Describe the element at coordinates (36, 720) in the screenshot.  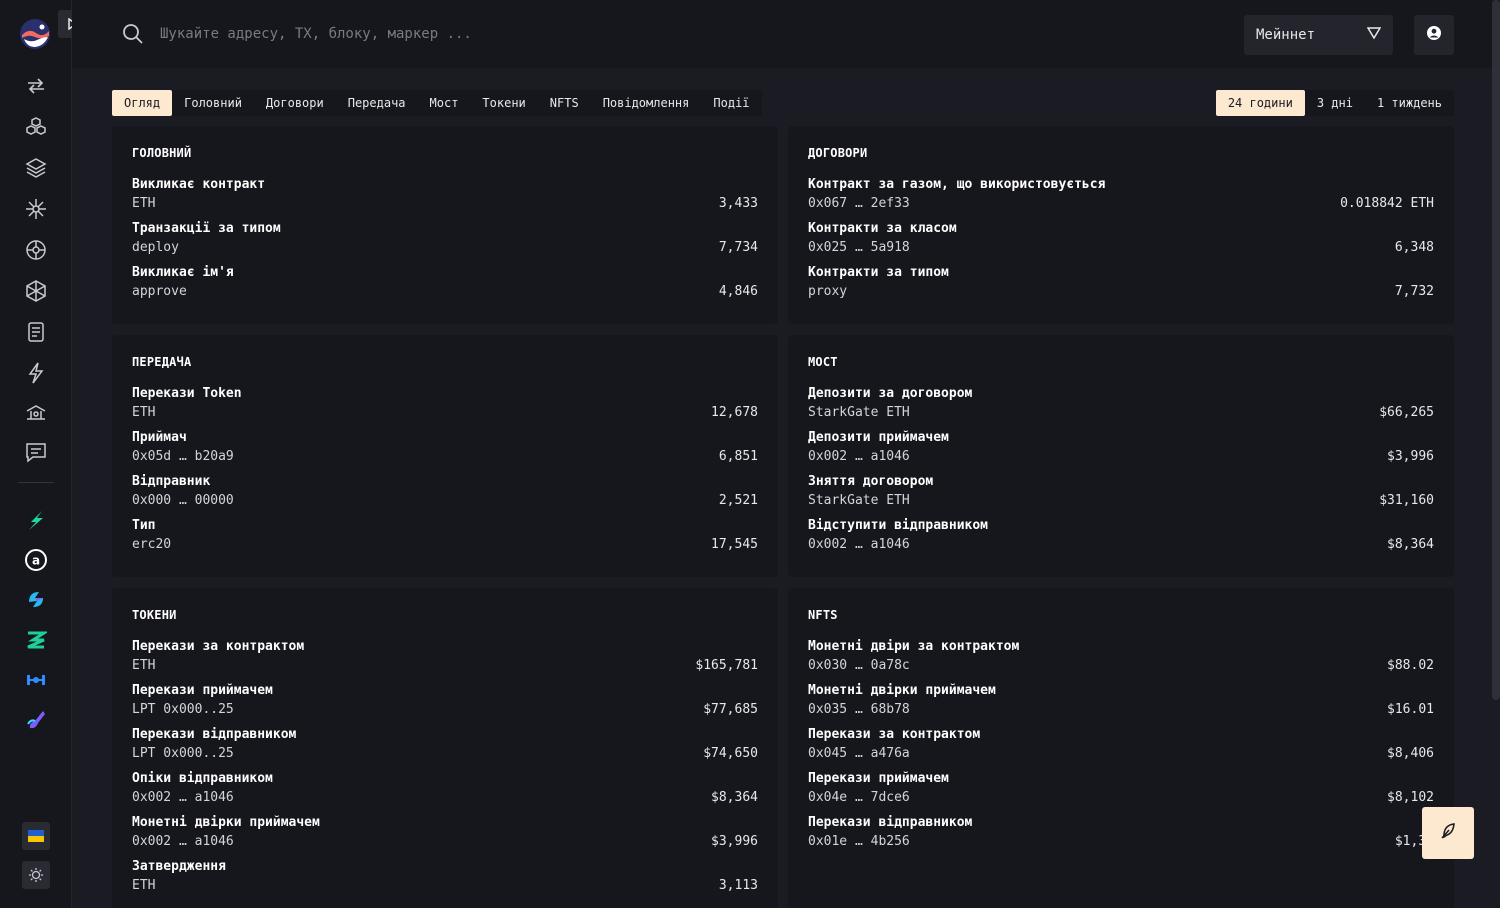
I see `jediswap-icon` at that location.